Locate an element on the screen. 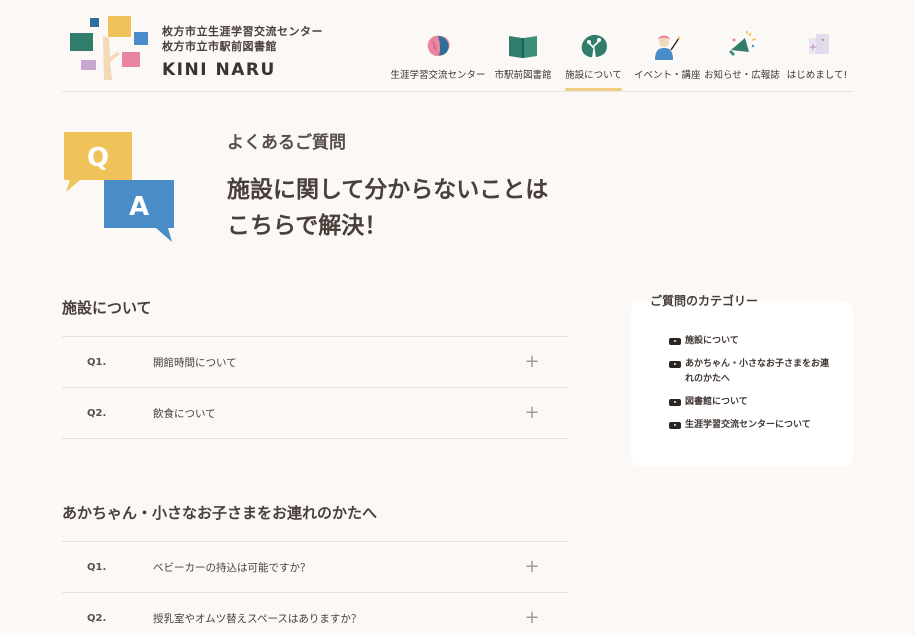 The width and height of the screenshot is (915, 635). megaphone-icon is located at coordinates (743, 43).